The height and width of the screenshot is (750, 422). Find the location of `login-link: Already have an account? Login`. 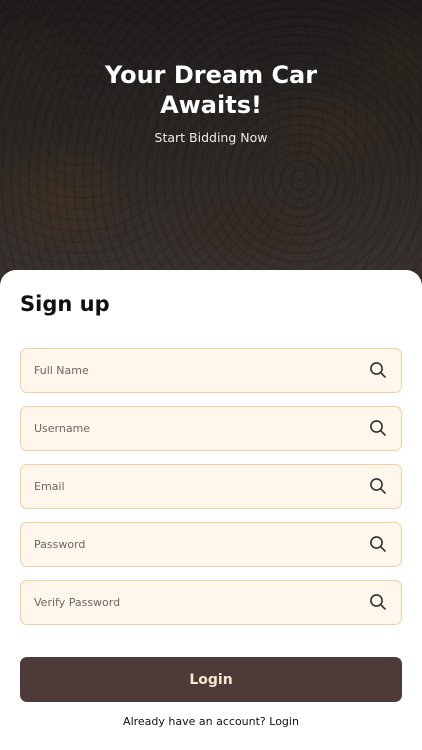

login-link: Already have an account? Login is located at coordinates (211, 721).